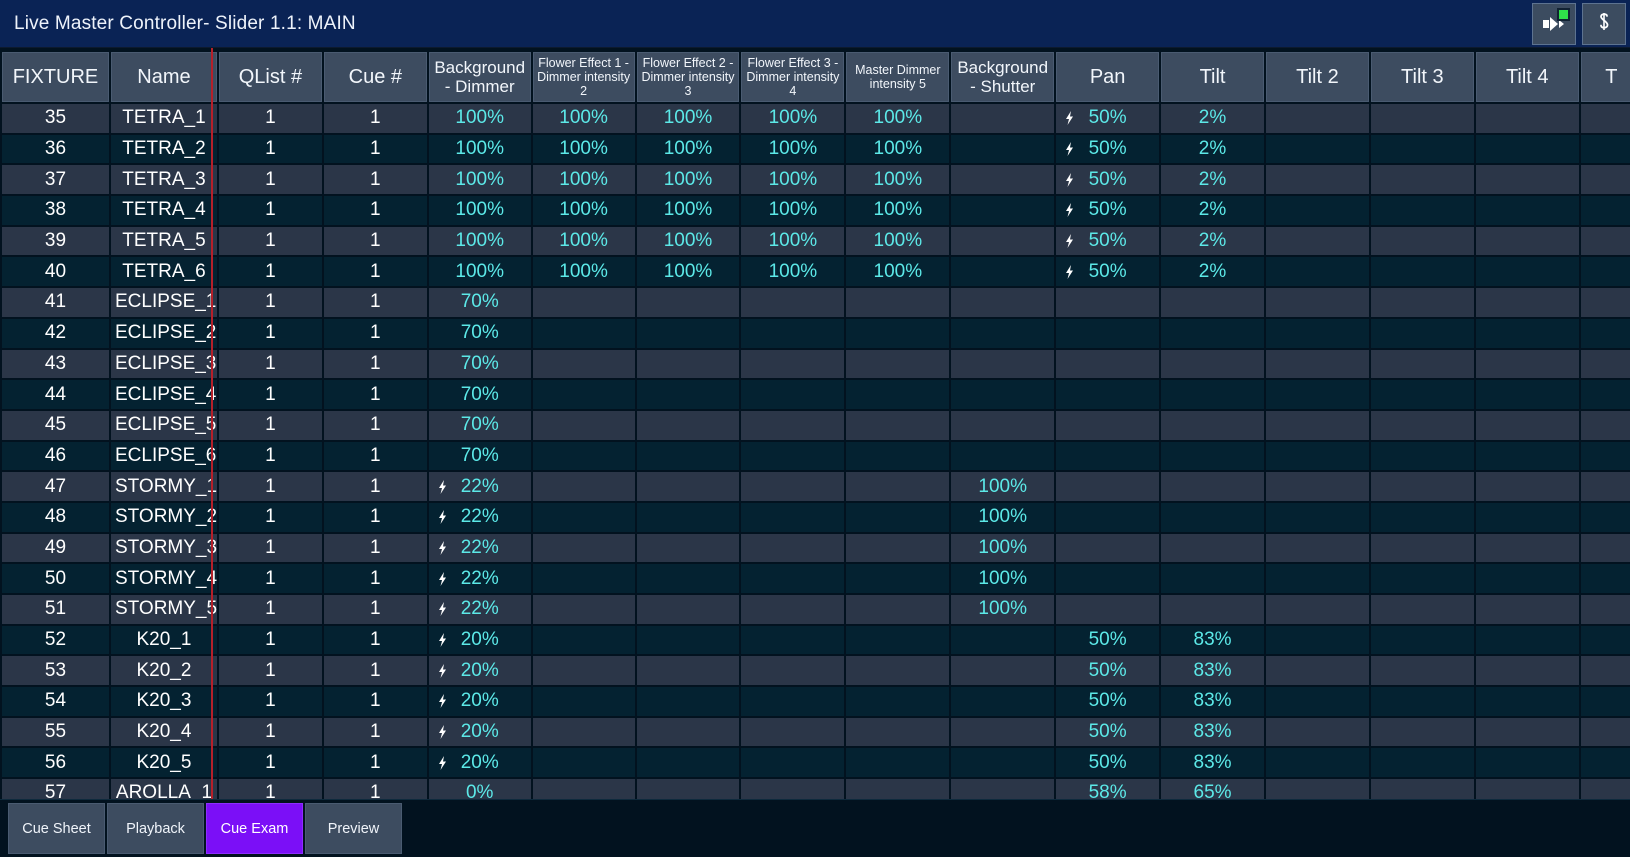 This screenshot has width=1630, height=857. Describe the element at coordinates (163, 578) in the screenshot. I see `cell-name: STORMY_4` at that location.